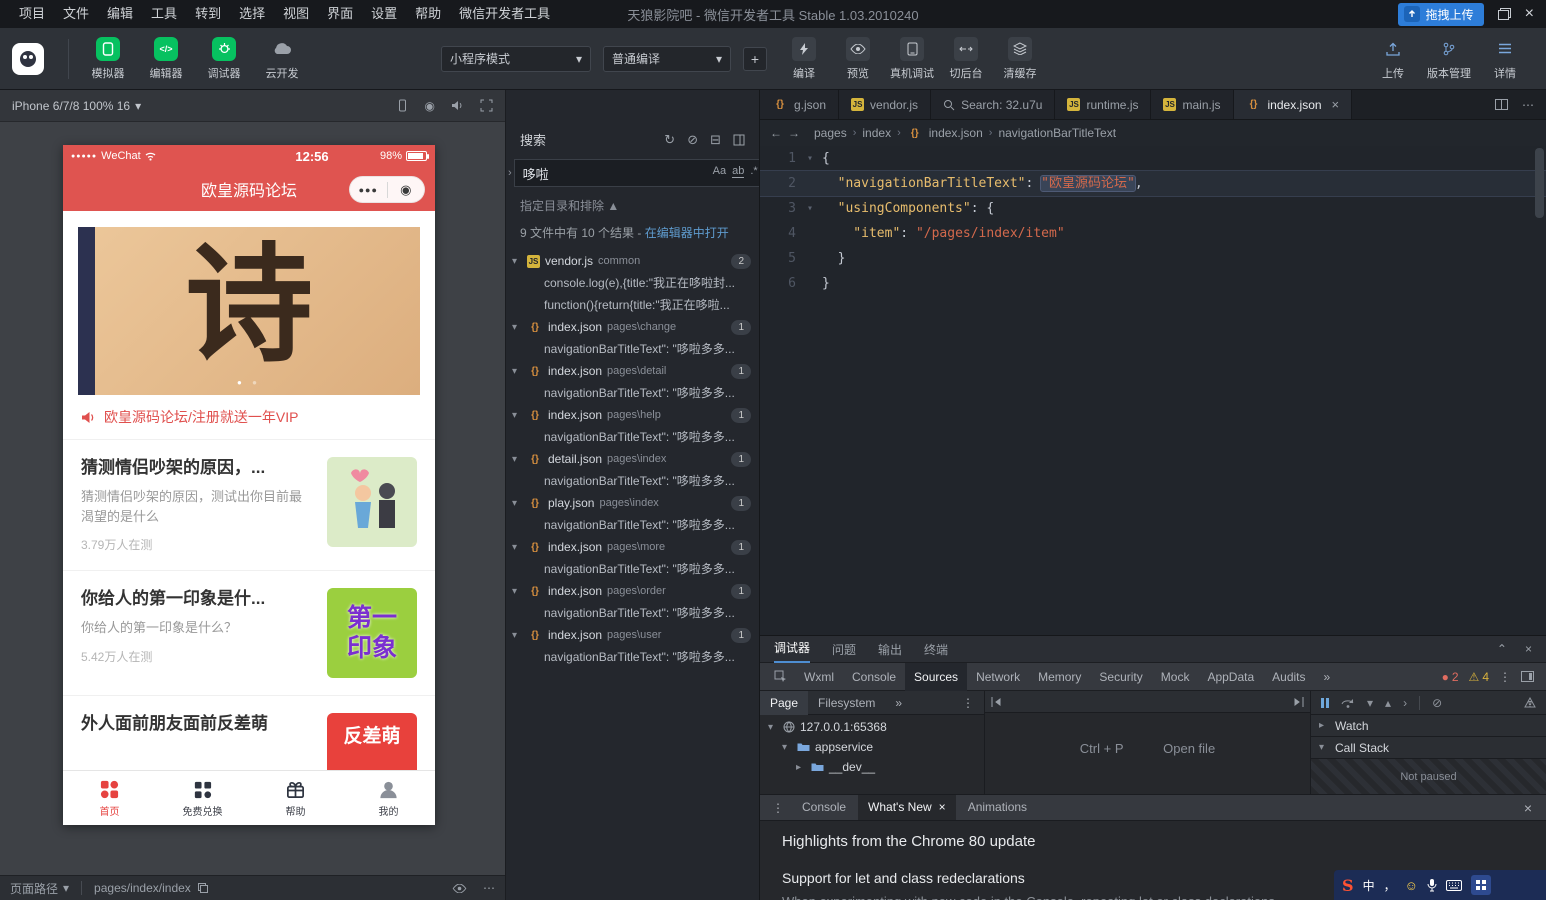 The width and height of the screenshot is (1546, 900). I want to click on search-result-file: ▾ {} detail.json pages\index 1, so click(632, 459).